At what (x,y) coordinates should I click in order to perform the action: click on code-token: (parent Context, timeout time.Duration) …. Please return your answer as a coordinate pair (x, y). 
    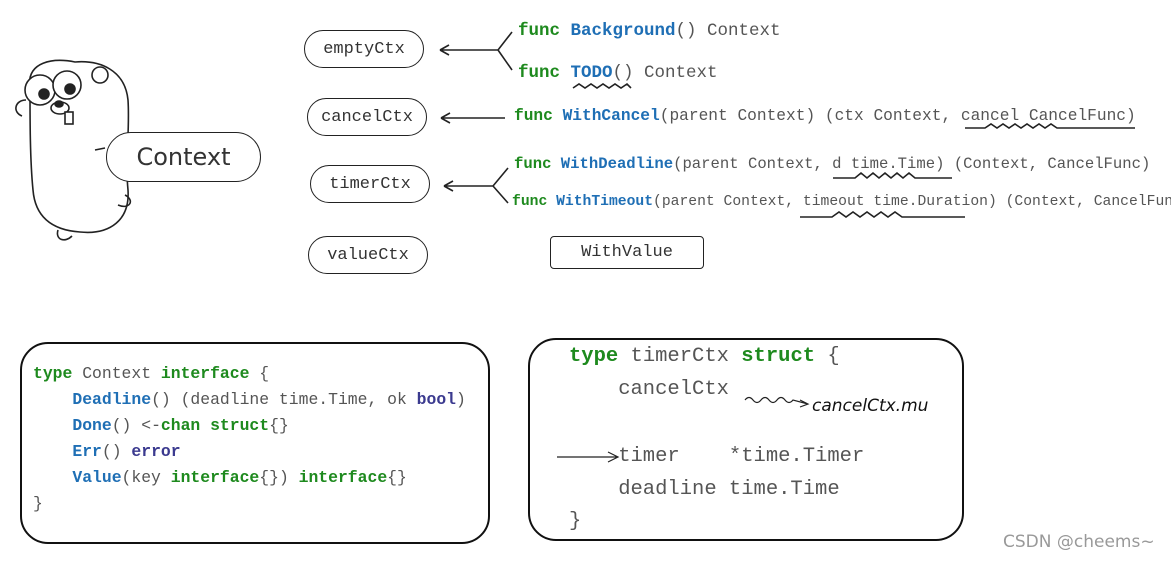
    Looking at the image, I should click on (912, 202).